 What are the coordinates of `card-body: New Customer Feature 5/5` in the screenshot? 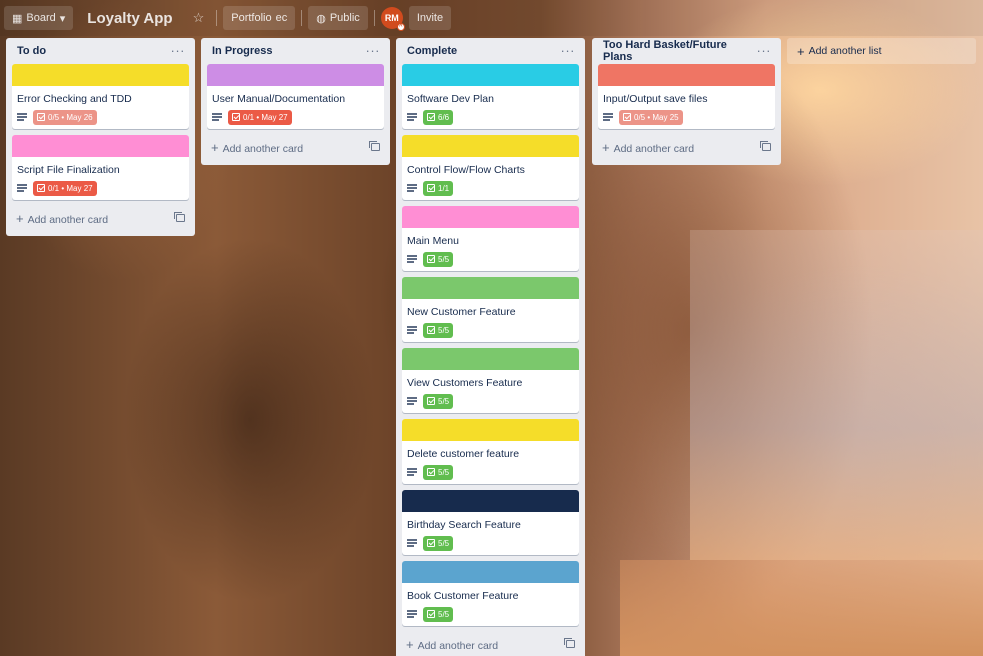 It's located at (490, 320).